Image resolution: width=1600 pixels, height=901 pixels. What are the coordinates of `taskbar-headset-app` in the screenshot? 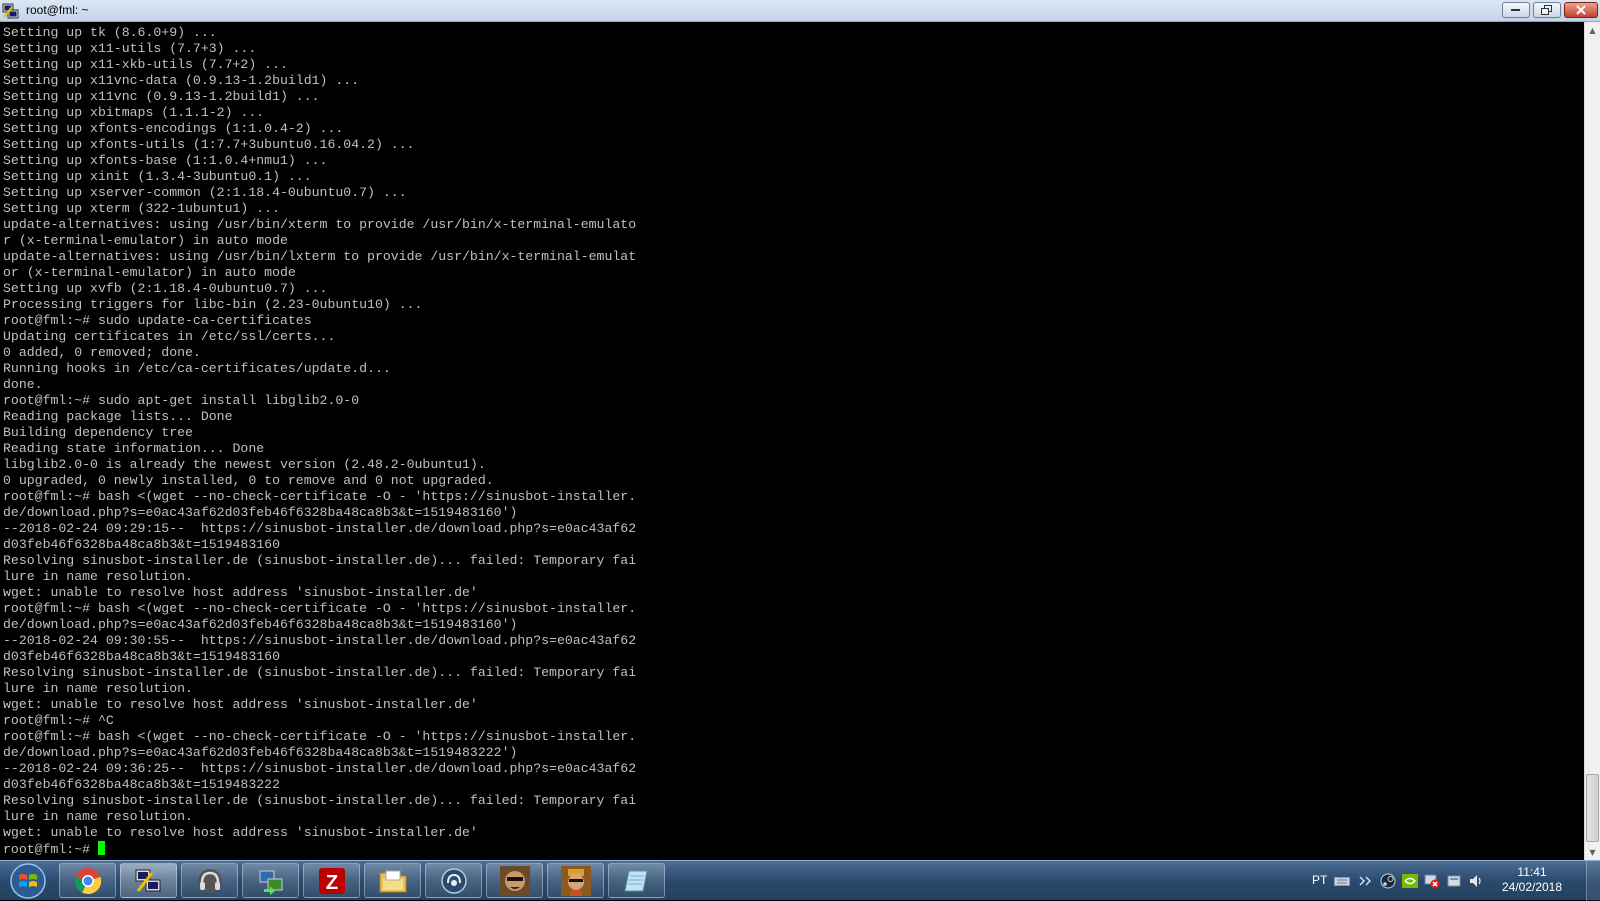 It's located at (209, 880).